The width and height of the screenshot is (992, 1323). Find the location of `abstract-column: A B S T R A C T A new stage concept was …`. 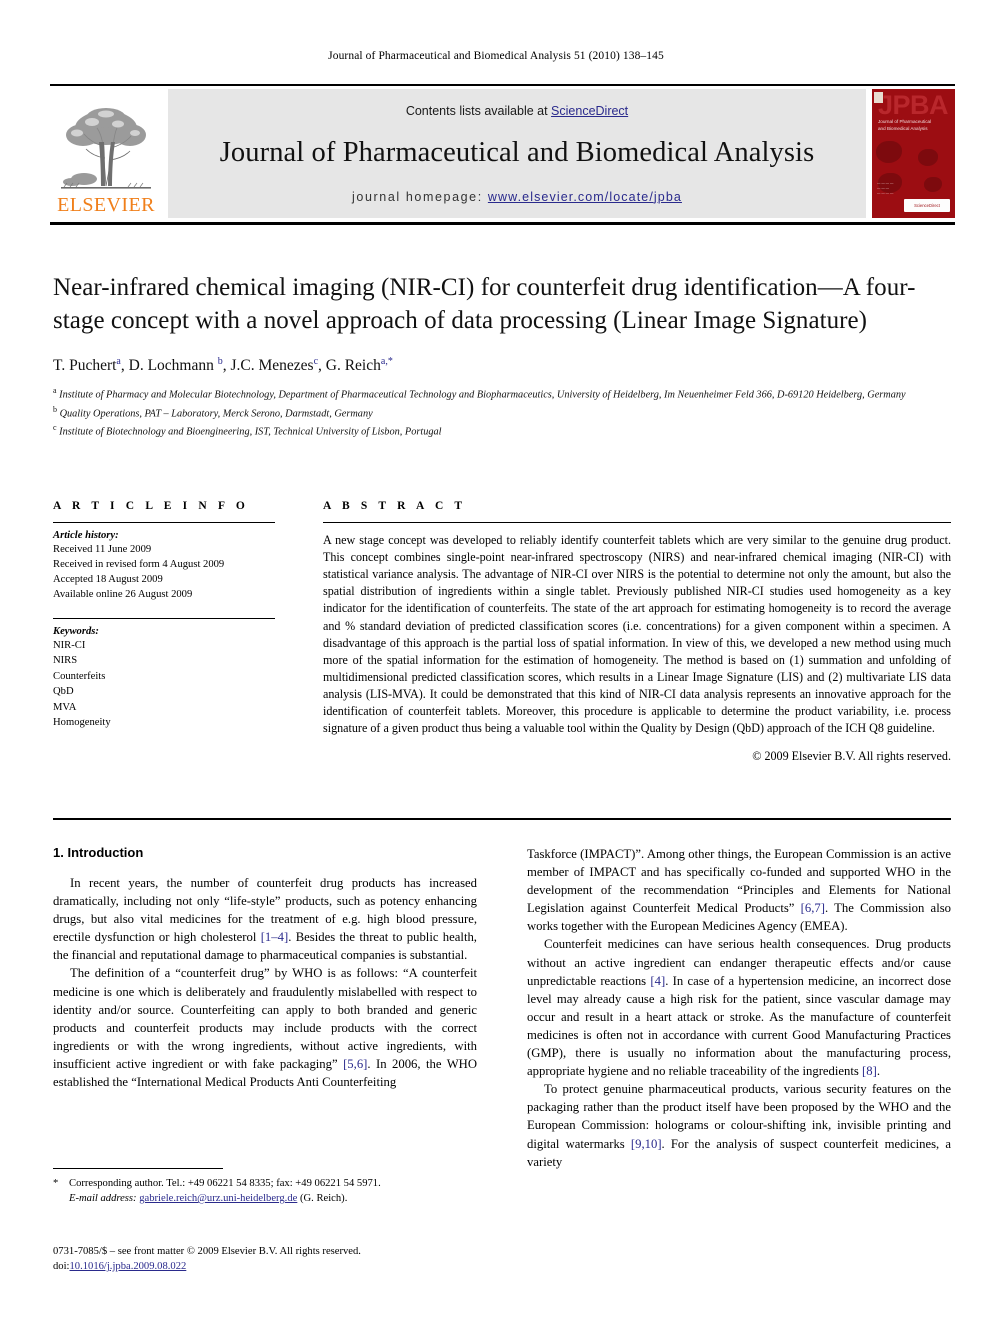

abstract-column: A B S T R A C T A new stage concept was … is located at coordinates (637, 632).